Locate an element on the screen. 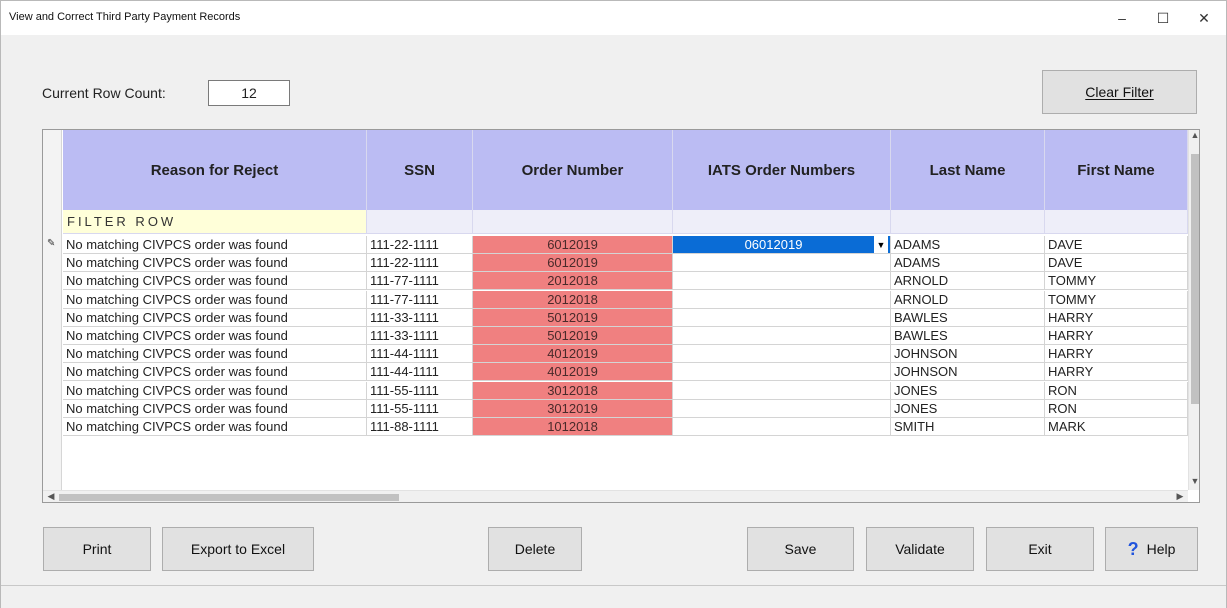 The image size is (1227, 608). help-button: ? Help is located at coordinates (1151, 549).